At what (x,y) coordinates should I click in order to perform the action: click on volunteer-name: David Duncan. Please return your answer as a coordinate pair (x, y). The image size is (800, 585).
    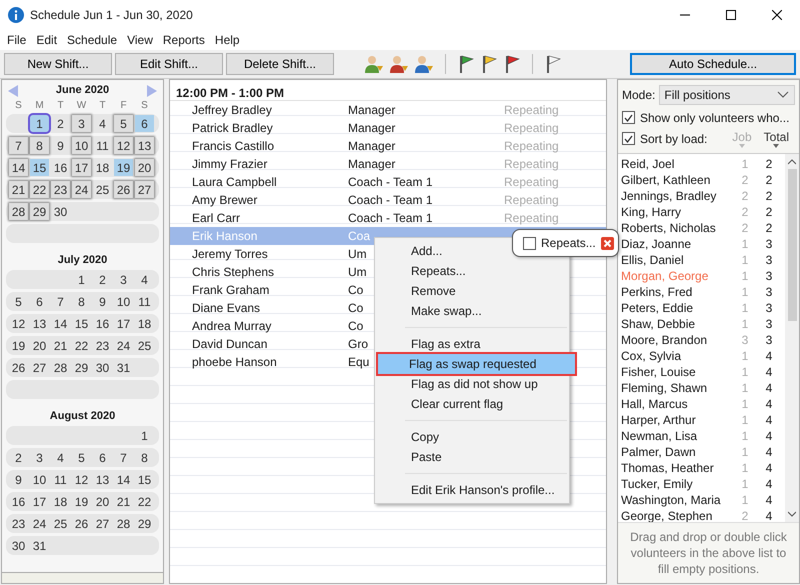
    Looking at the image, I should click on (270, 343).